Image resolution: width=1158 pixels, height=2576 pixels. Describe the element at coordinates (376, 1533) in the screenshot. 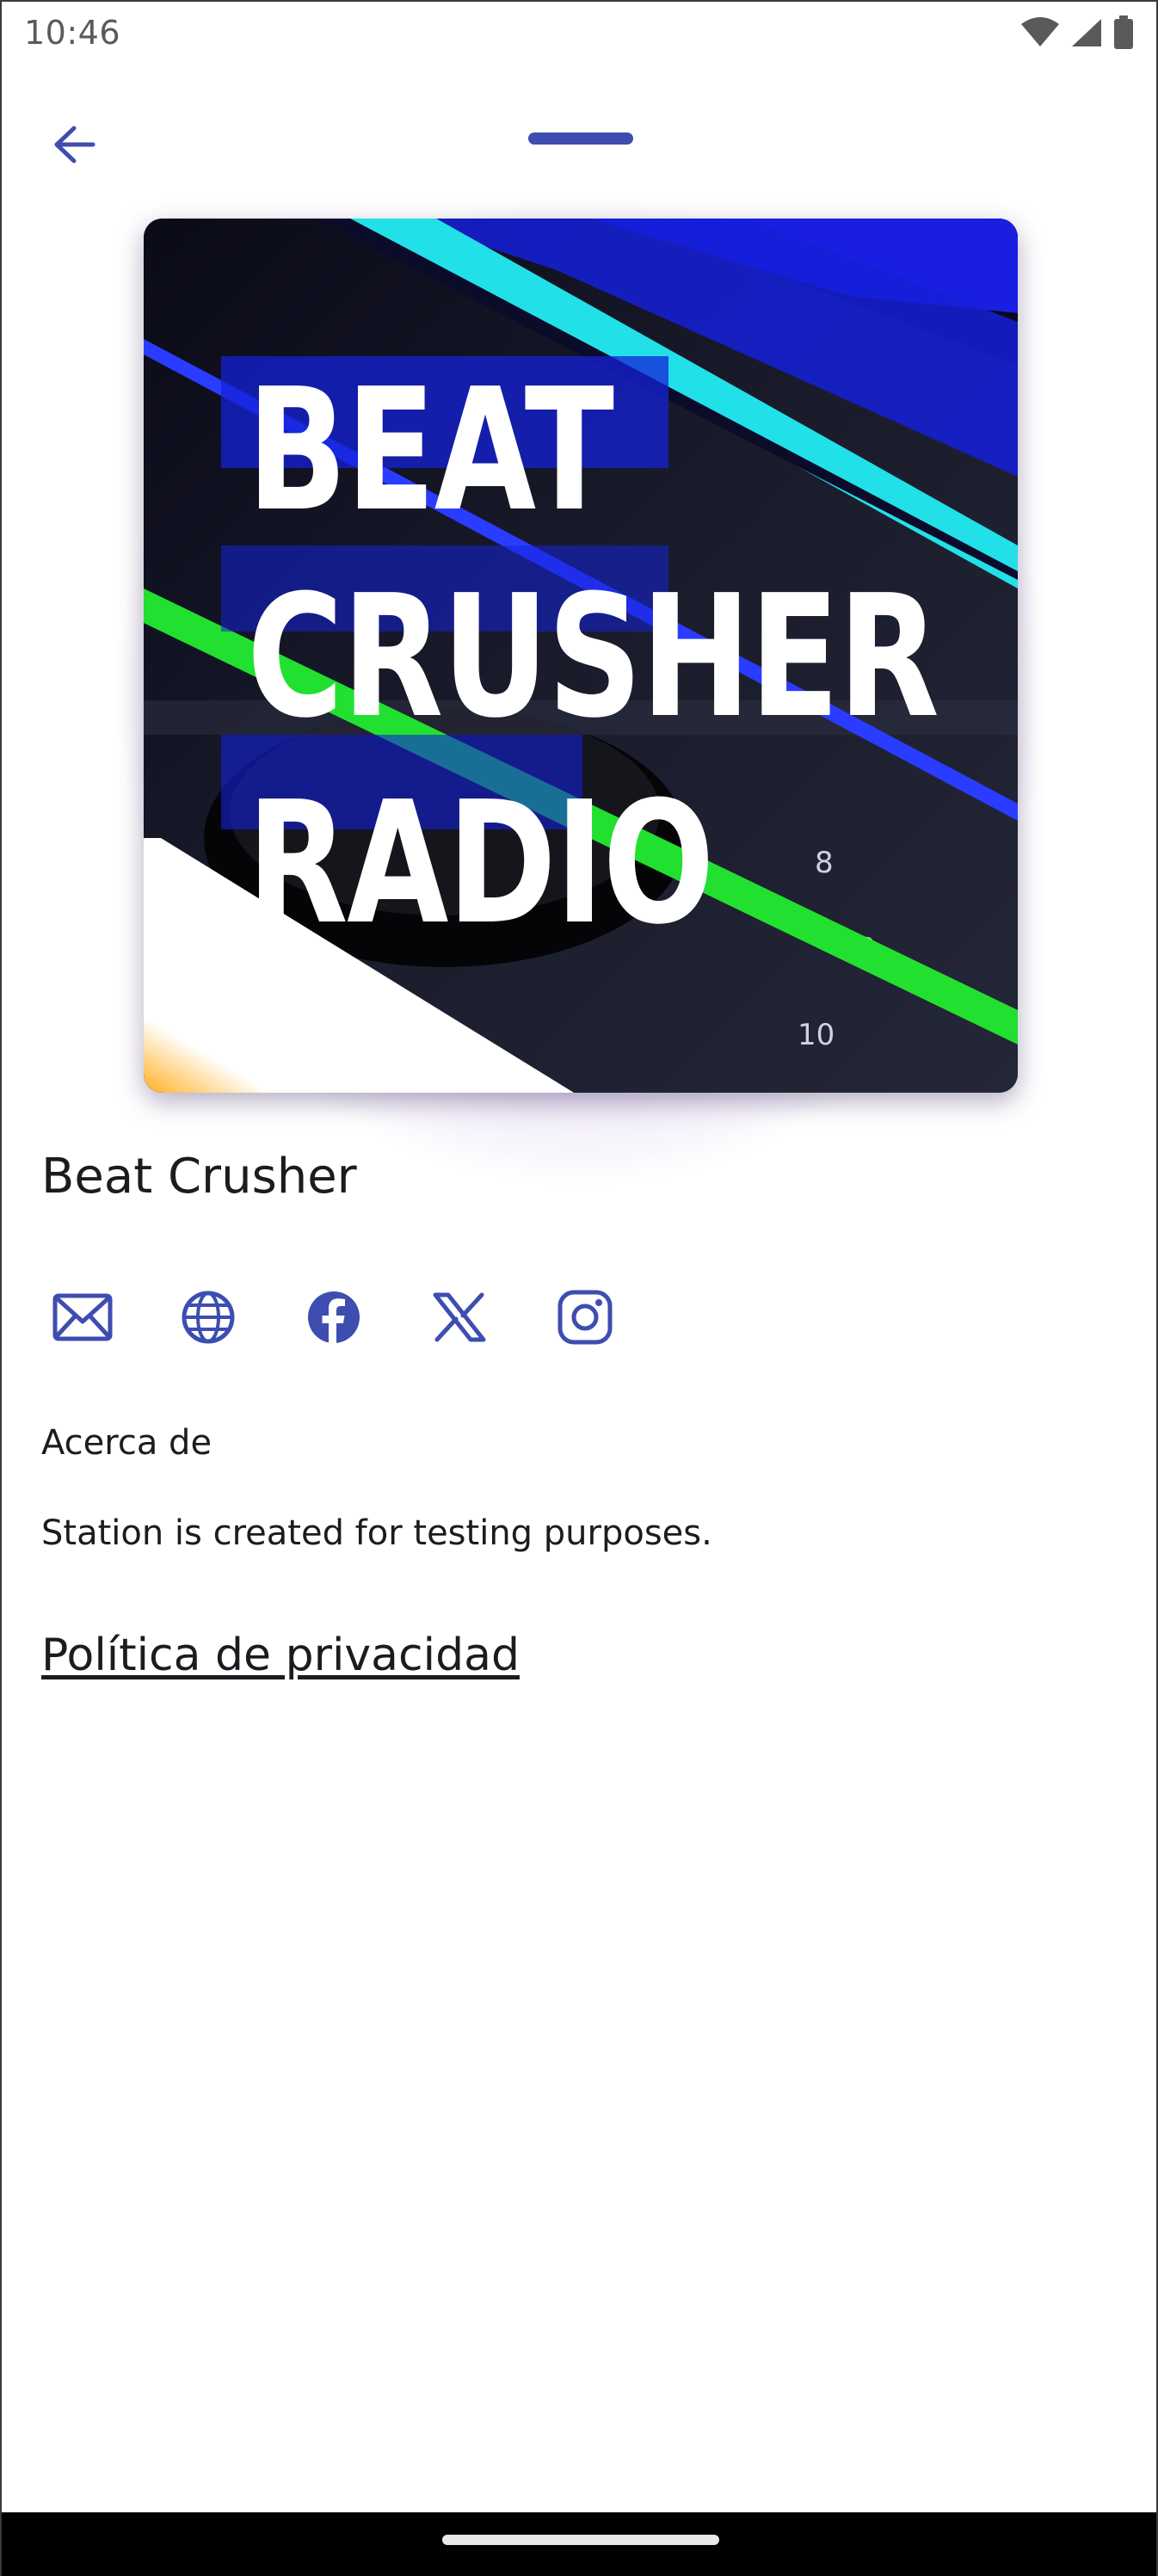

I see `about-description: Station is created for testing purposes.` at that location.